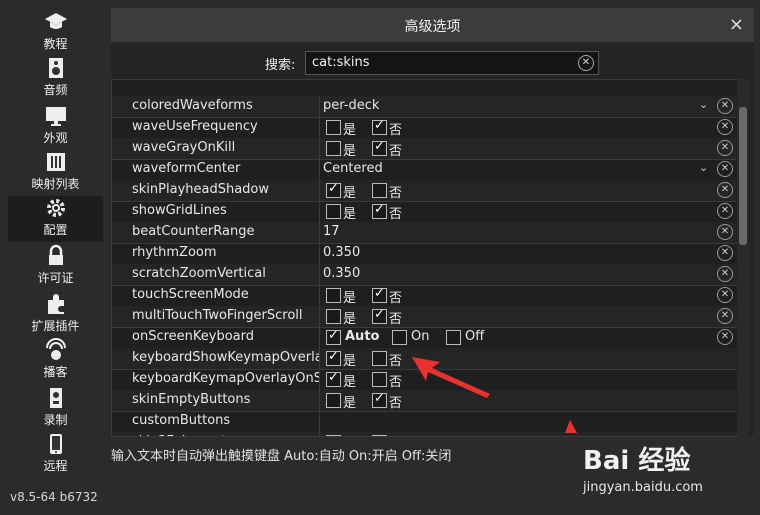 The height and width of the screenshot is (515, 760). I want to click on table-row: showGridLines 是 否 ✕, so click(424, 212).